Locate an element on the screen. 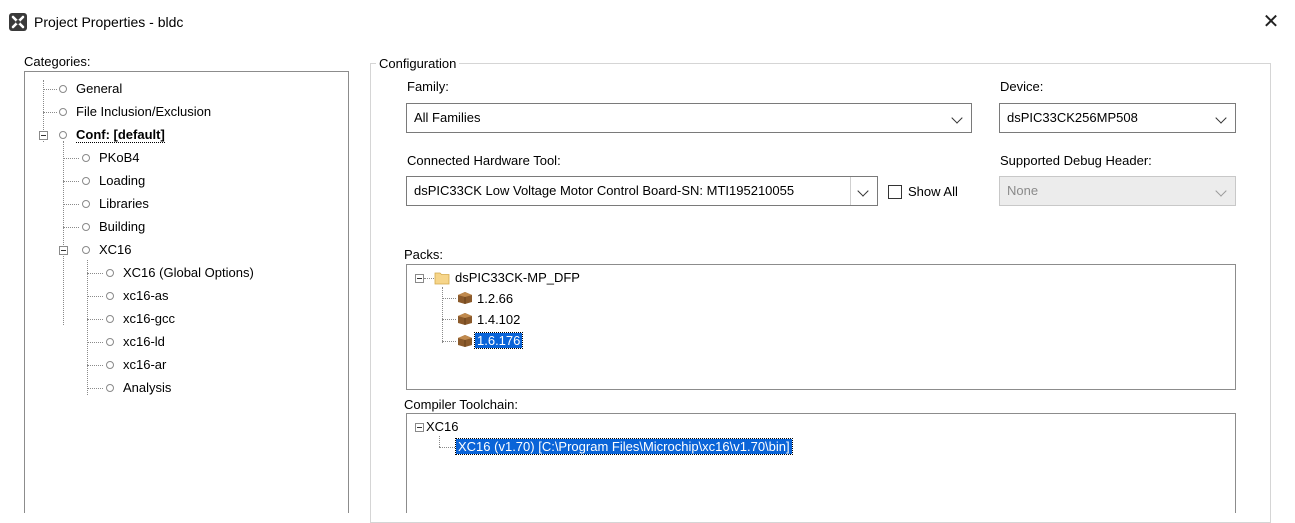 The height and width of the screenshot is (523, 1295). hardware-tool-label: Connected Hardware Tool: is located at coordinates (484, 160).